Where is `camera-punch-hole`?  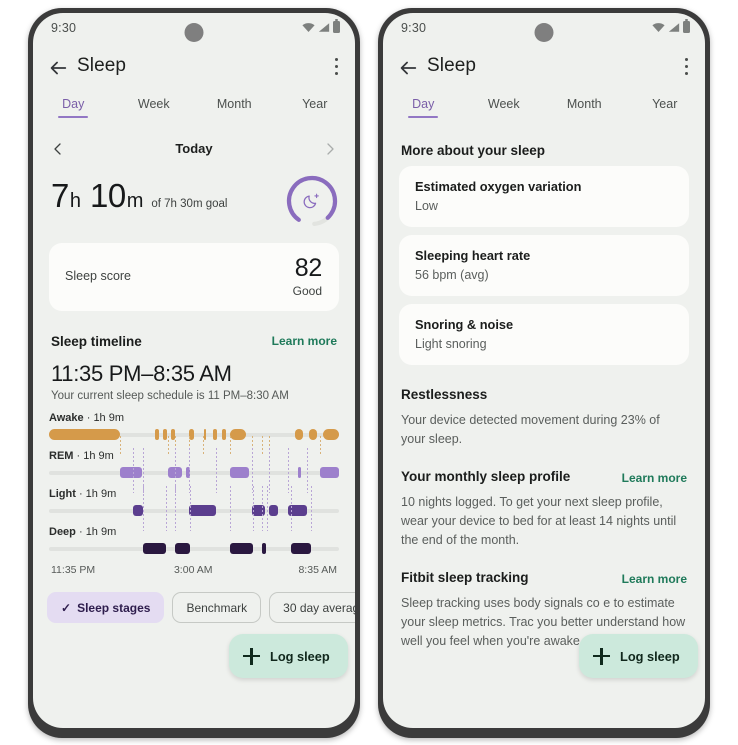 camera-punch-hole is located at coordinates (194, 32).